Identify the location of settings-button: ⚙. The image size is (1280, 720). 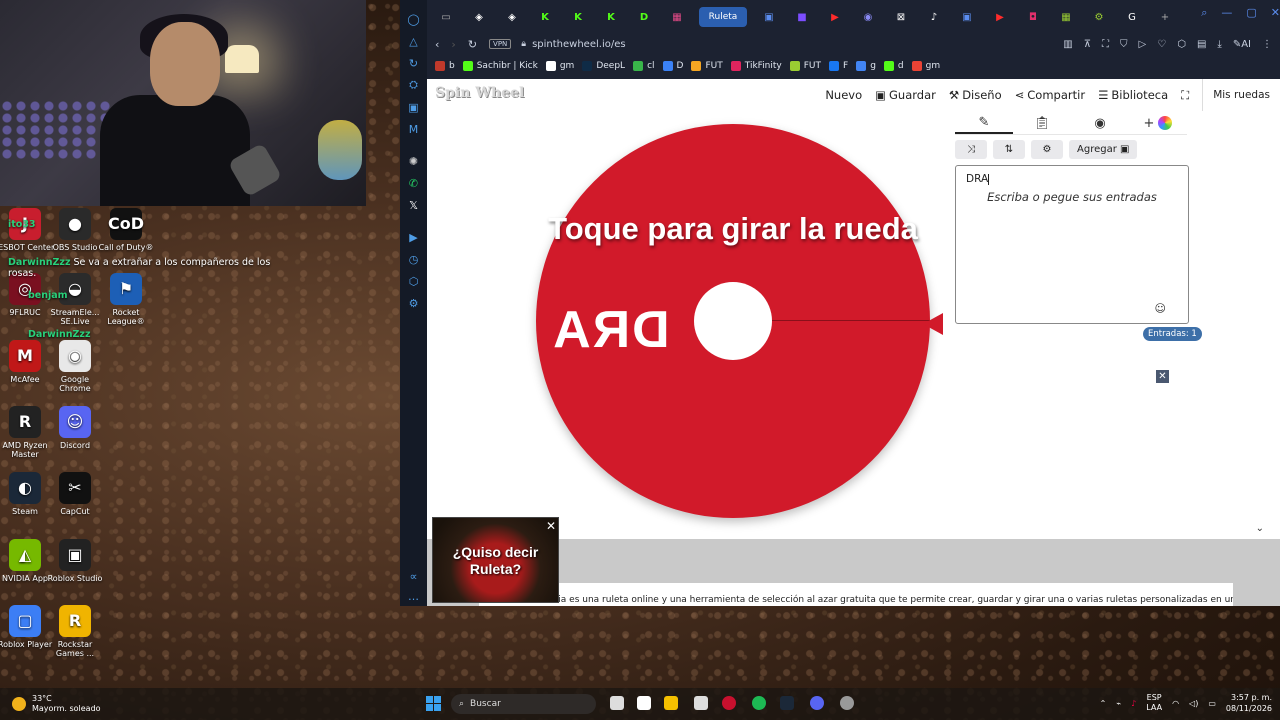
(1047, 149).